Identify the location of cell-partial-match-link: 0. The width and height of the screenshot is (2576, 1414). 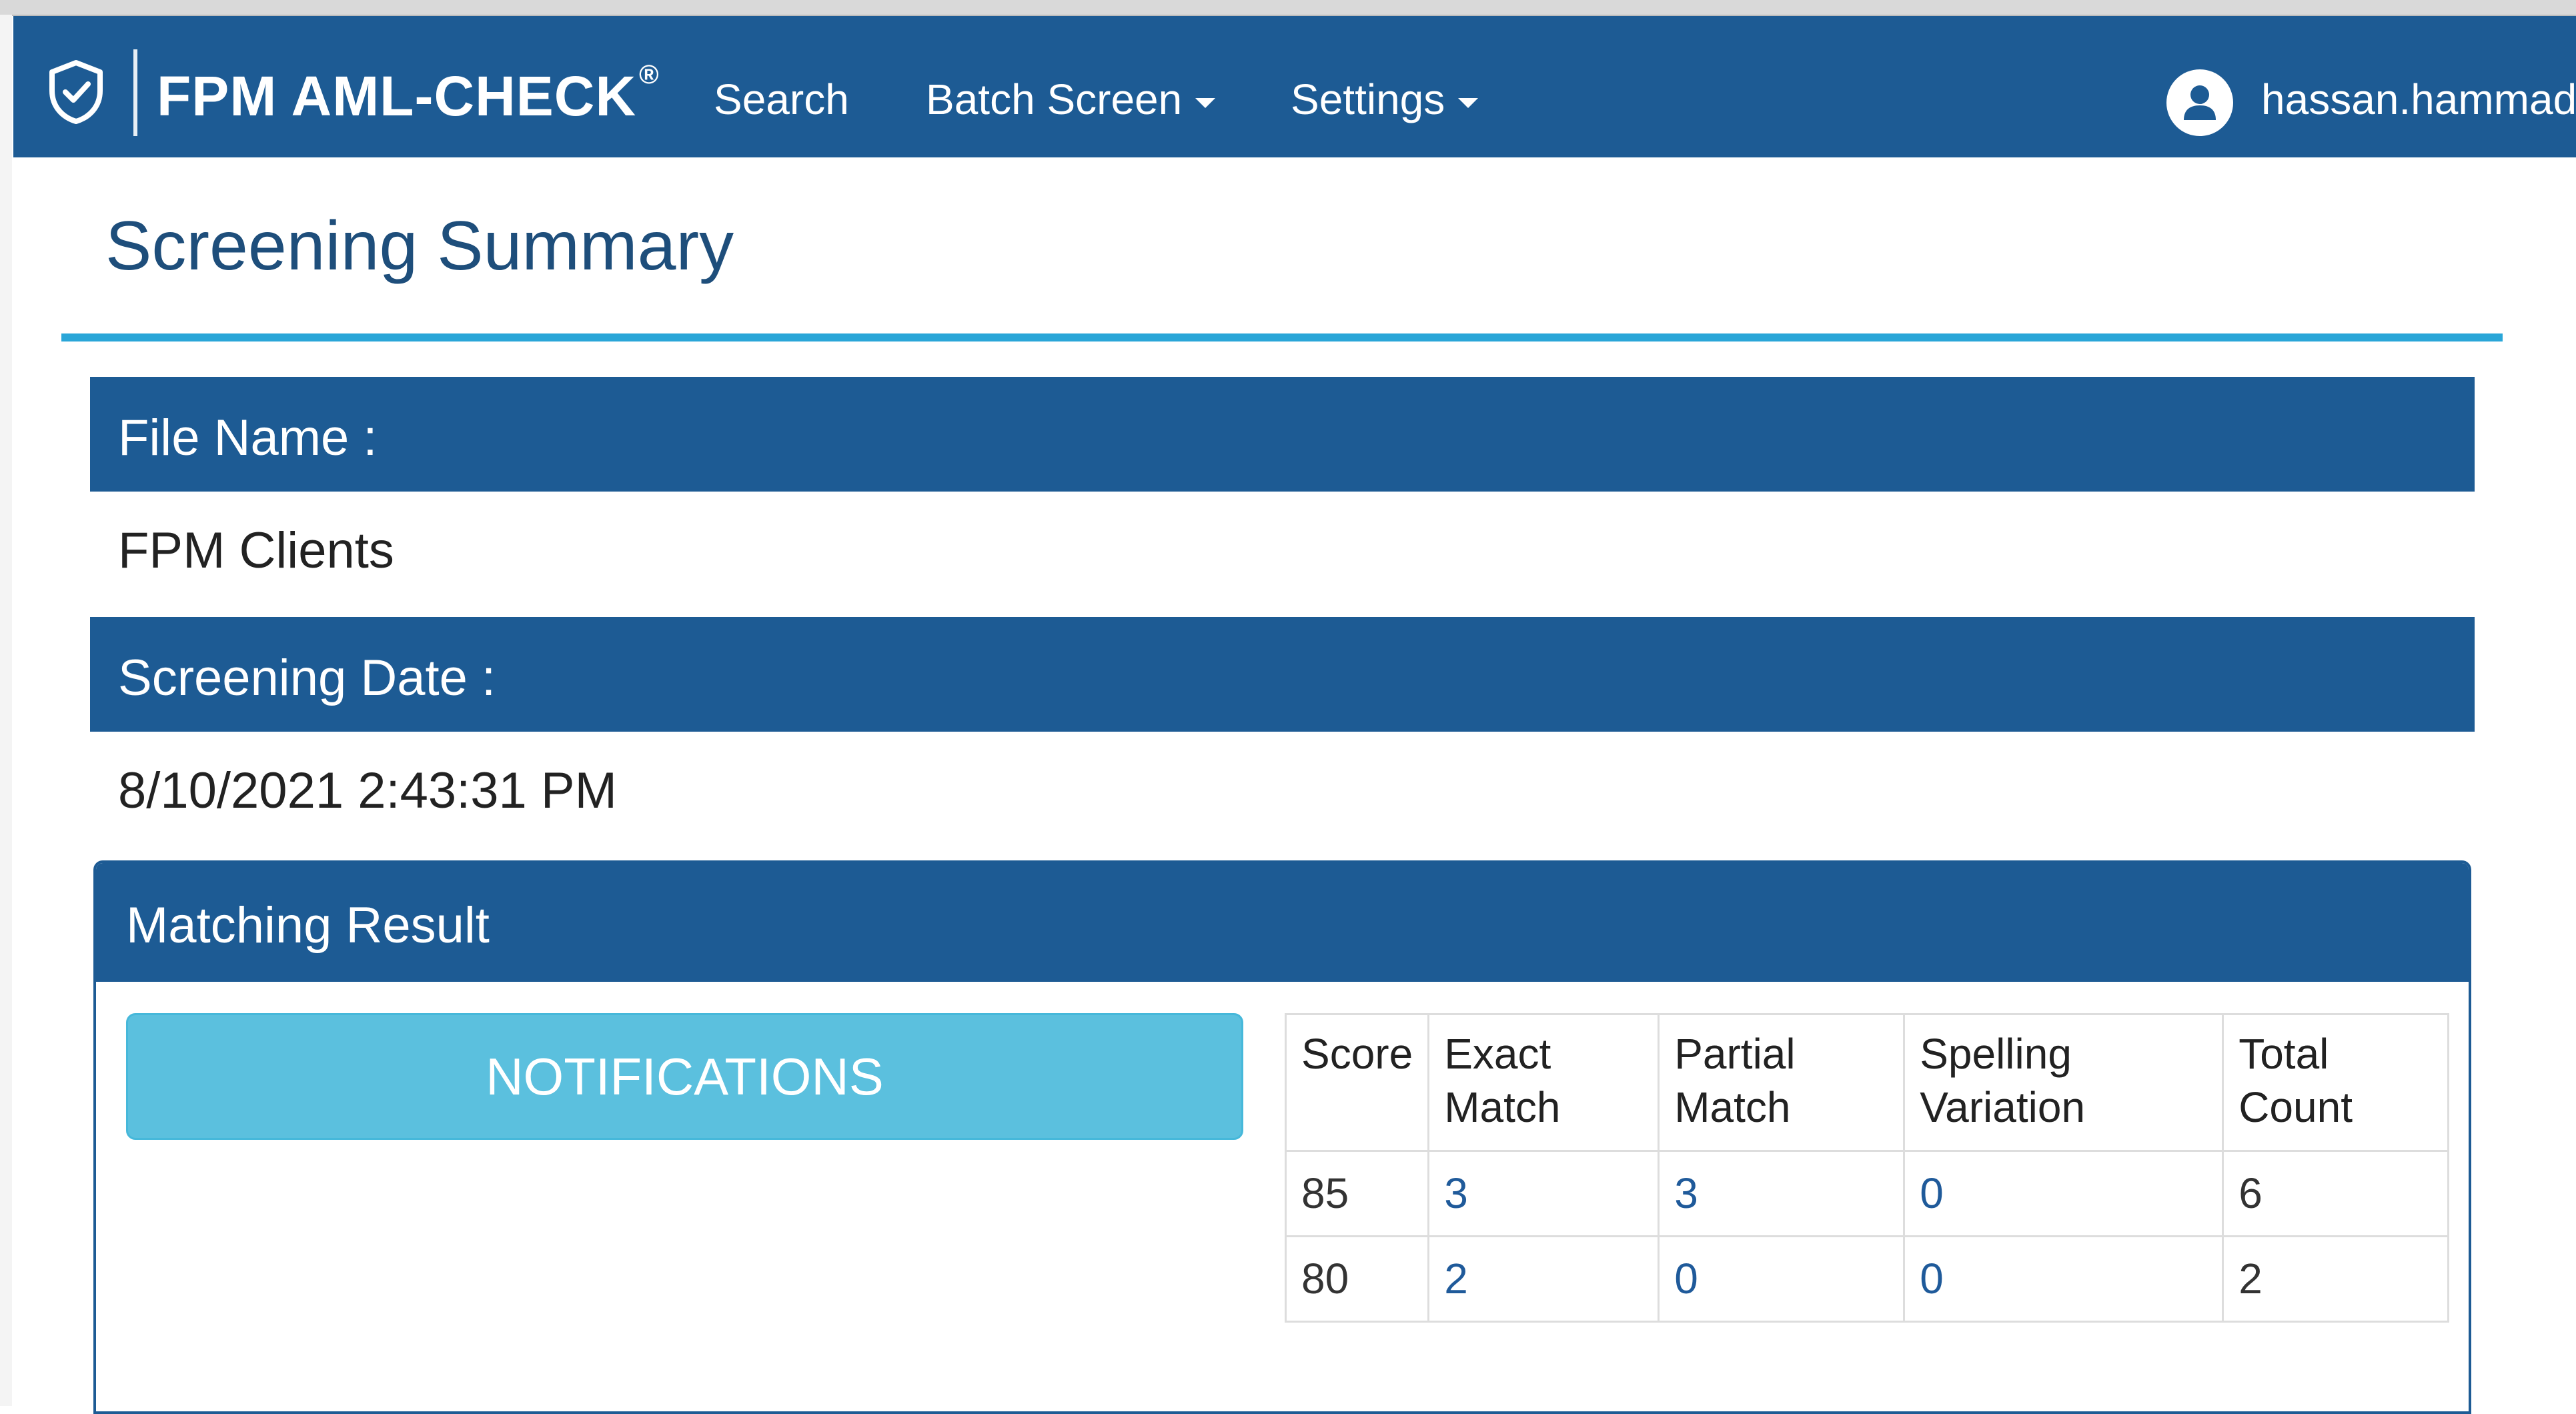
(1782, 1279).